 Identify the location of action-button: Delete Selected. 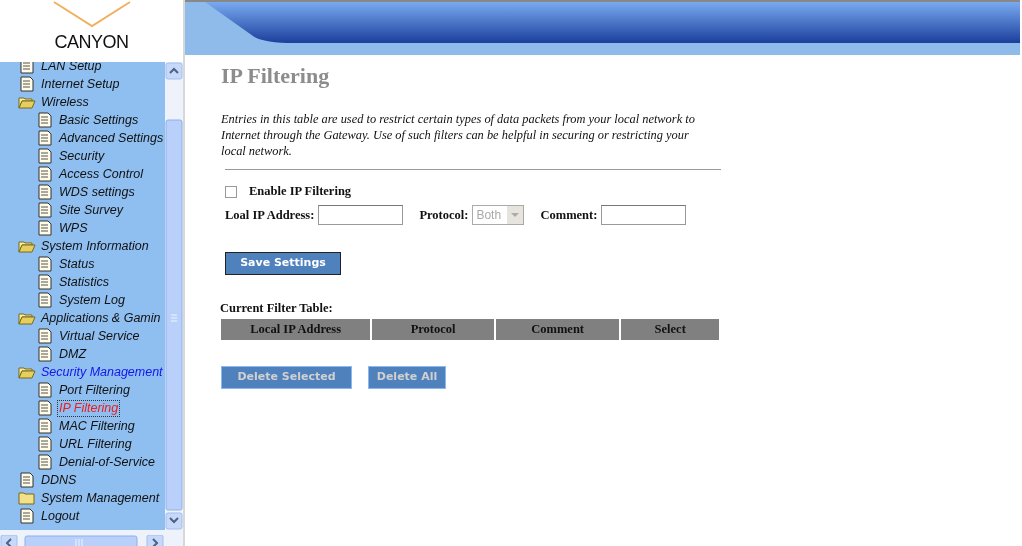
(286, 377).